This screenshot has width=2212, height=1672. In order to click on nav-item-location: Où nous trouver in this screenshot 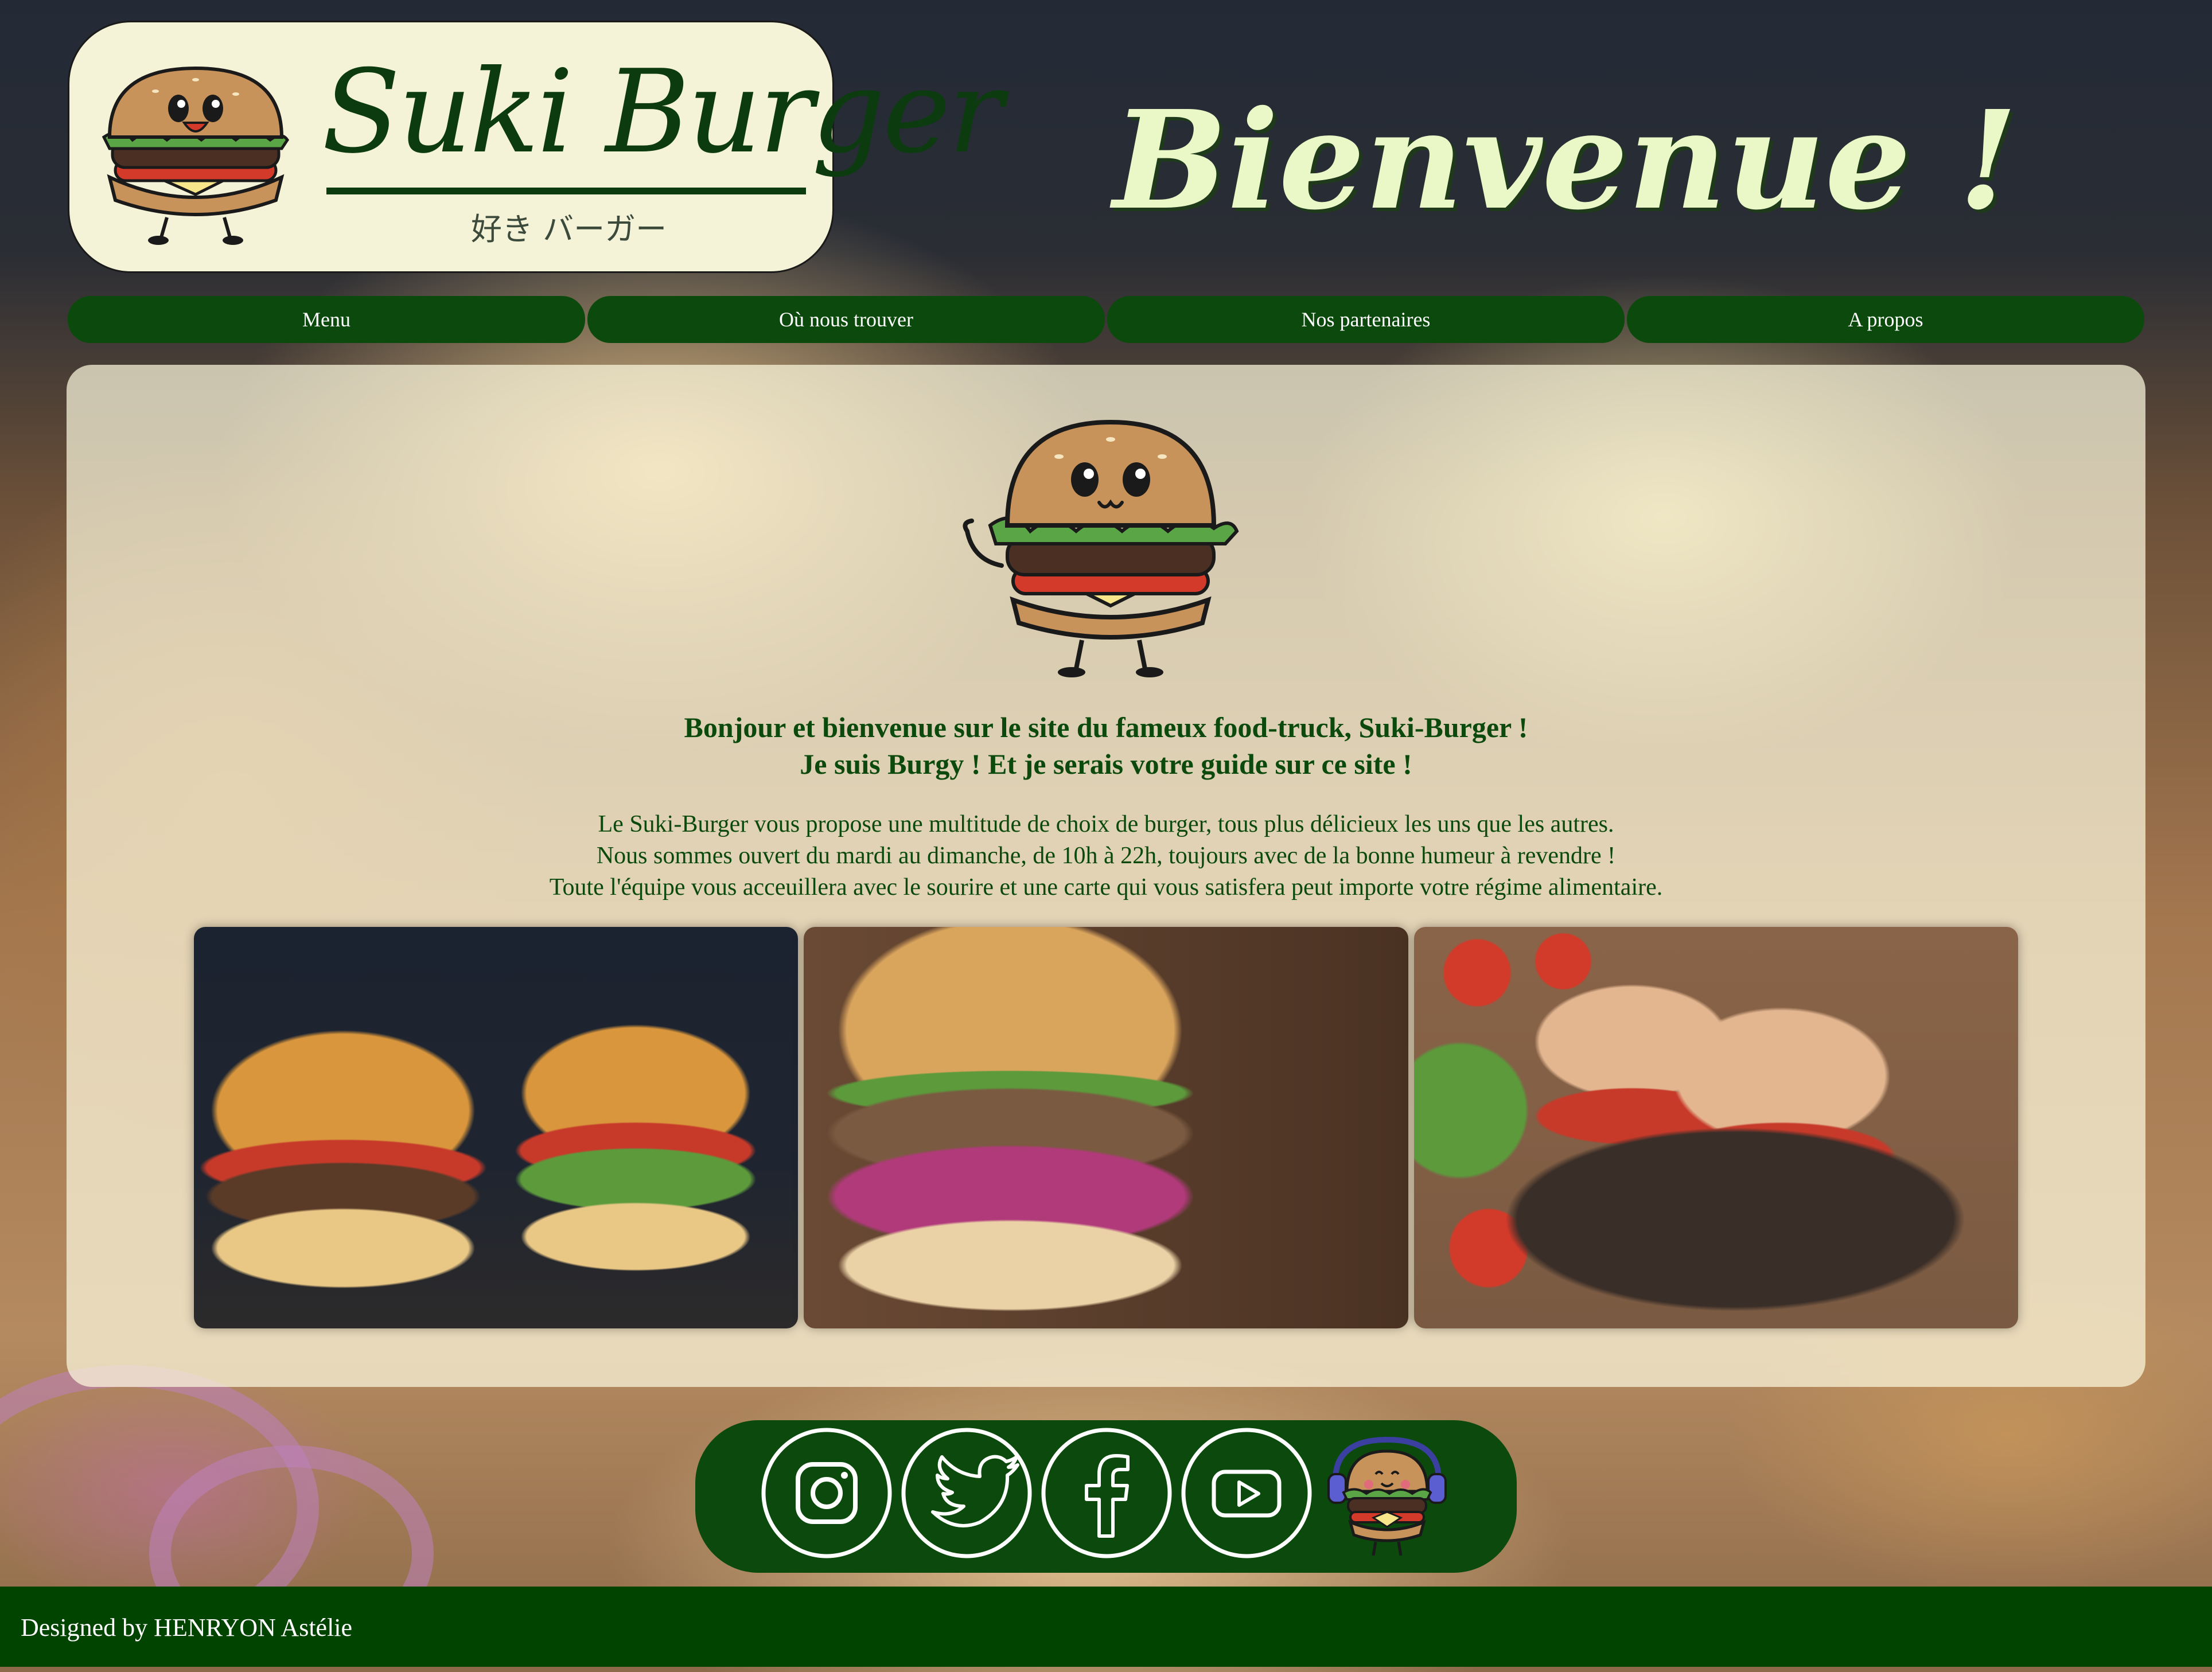, I will do `click(846, 319)`.